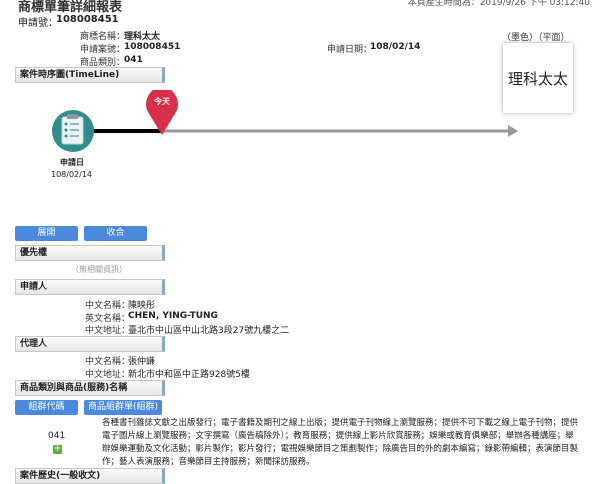 Image resolution: width=600 pixels, height=484 pixels. What do you see at coordinates (350, 50) in the screenshot?
I see `app-date-label: 申請日期：` at bounding box center [350, 50].